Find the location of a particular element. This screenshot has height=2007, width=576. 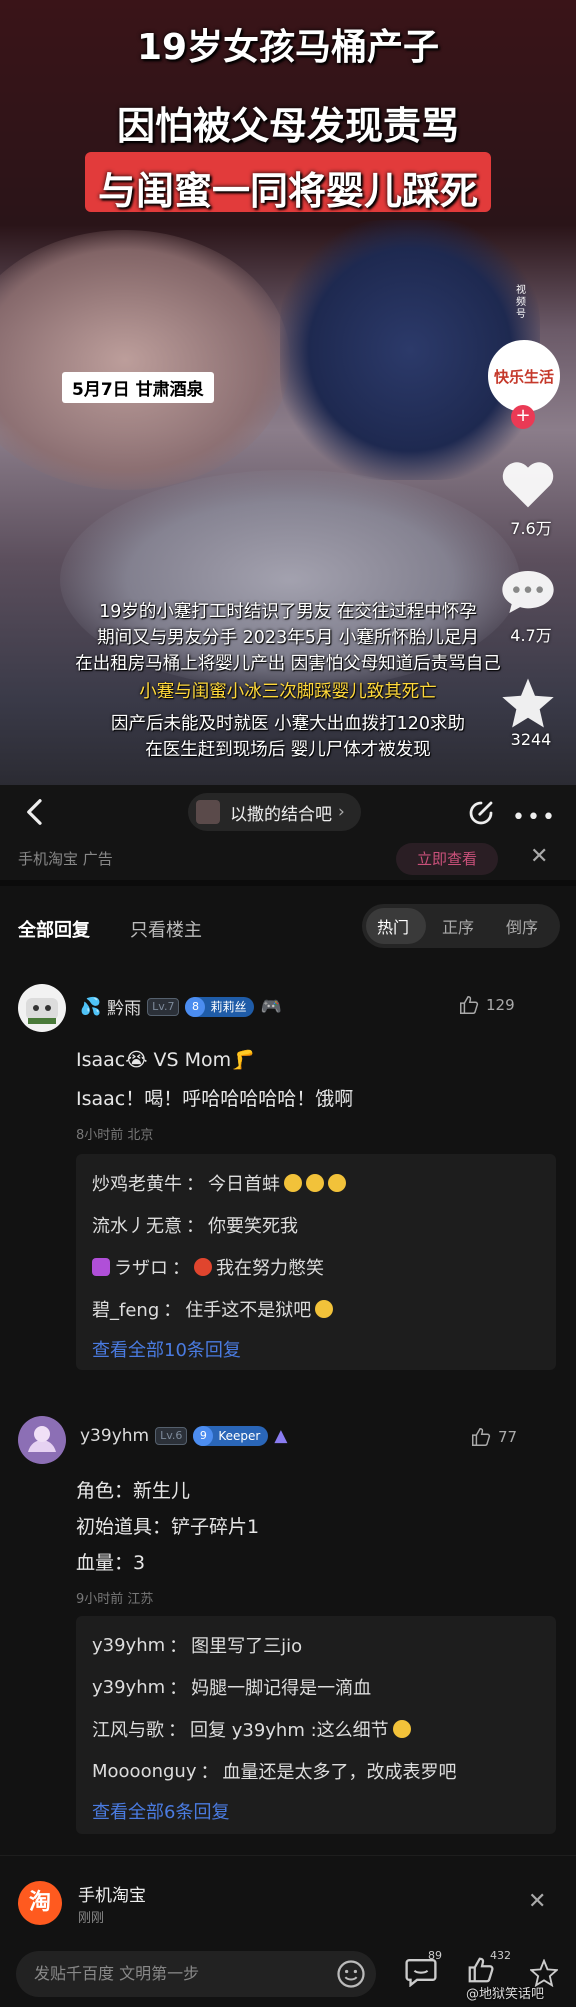

comment-text: 角色：新生儿 is located at coordinates (133, 1491).